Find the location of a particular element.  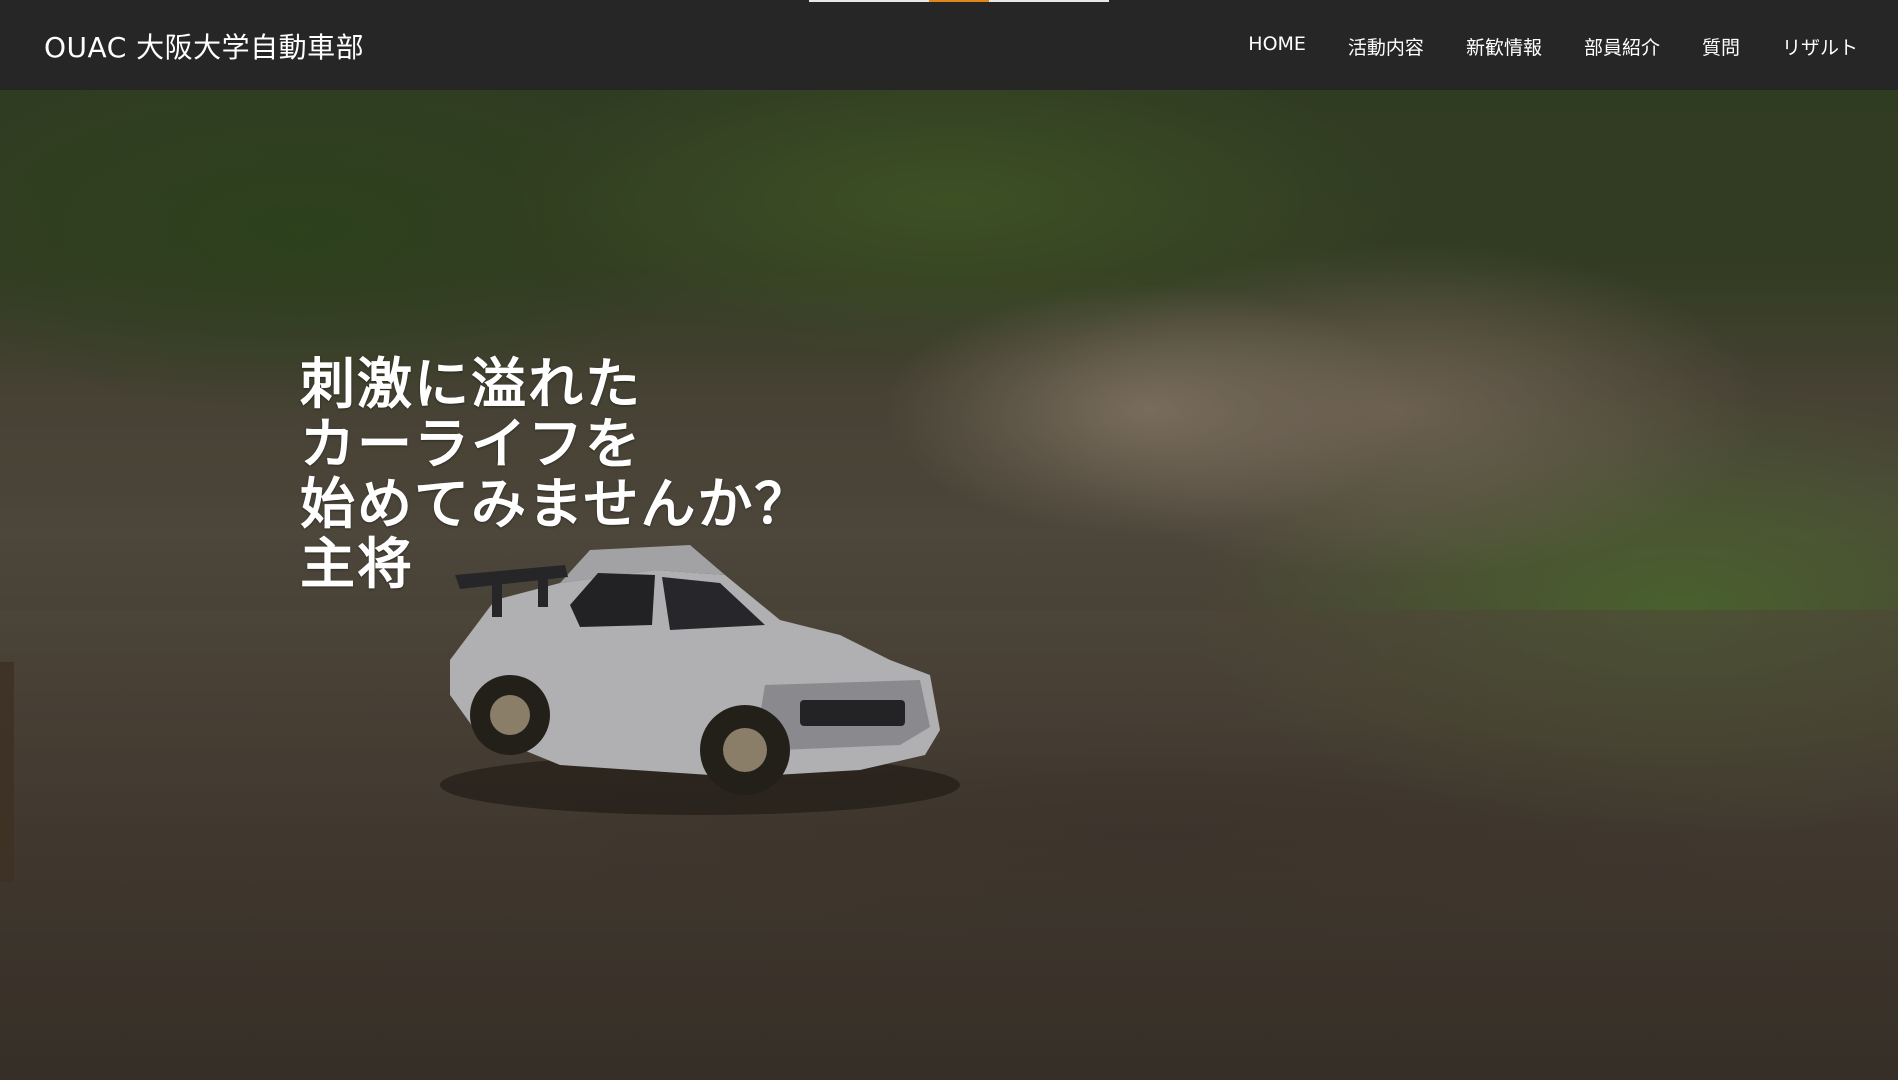

scroll-progress-fill is located at coordinates (959, 1).